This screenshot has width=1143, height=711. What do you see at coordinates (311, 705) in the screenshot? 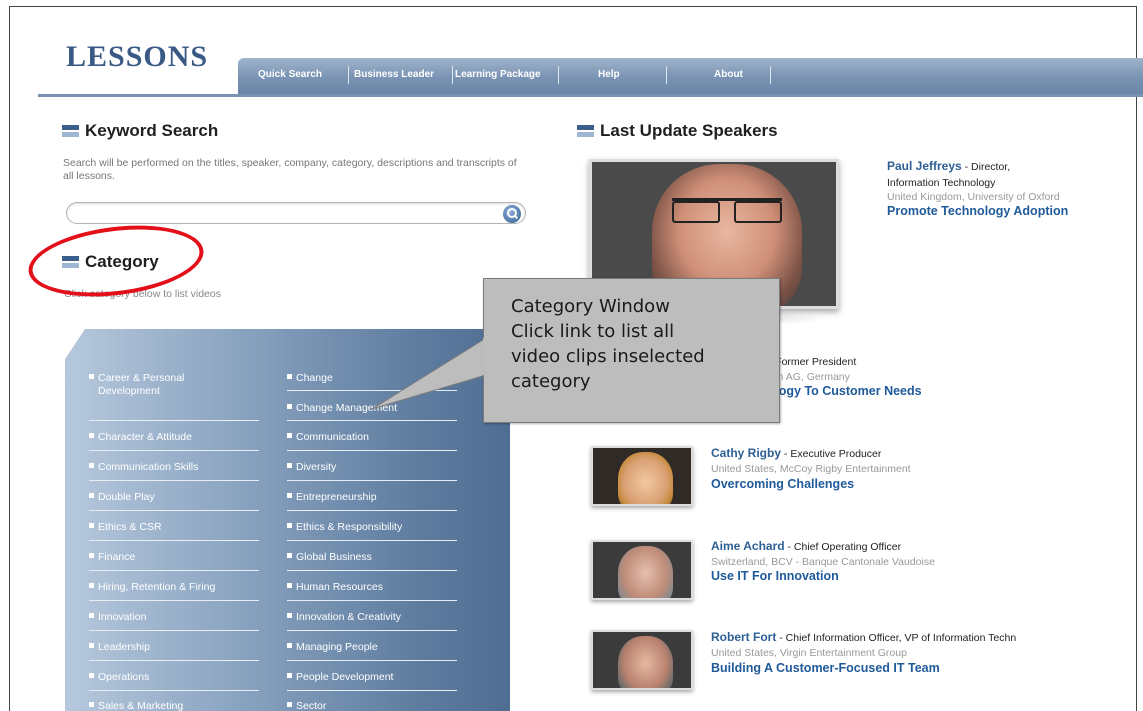
I see `category-label: Sector` at bounding box center [311, 705].